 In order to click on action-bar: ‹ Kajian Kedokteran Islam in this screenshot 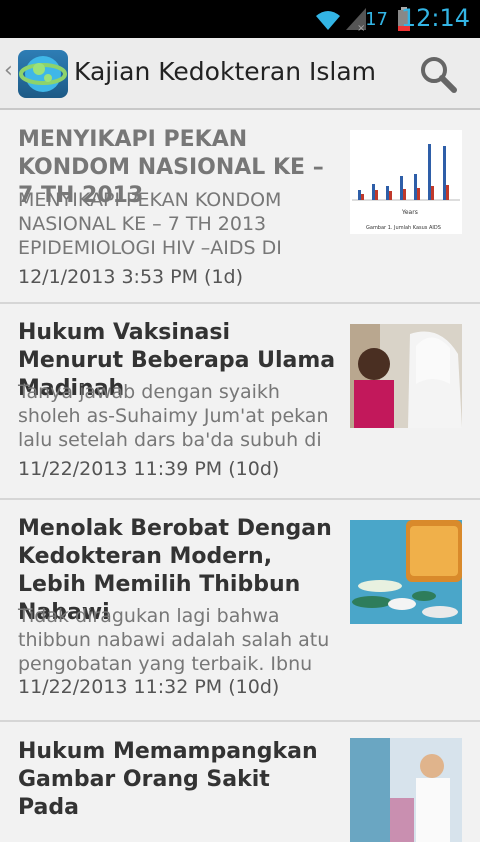, I will do `click(240, 74)`.